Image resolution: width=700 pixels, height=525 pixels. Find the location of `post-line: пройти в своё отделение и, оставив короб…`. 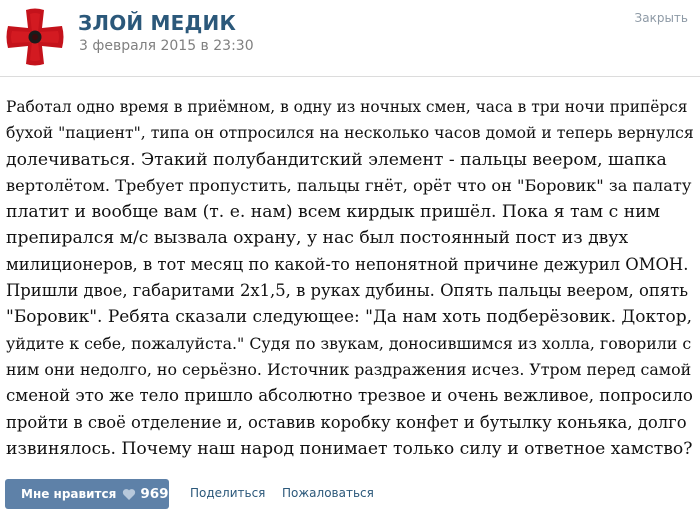

post-line: пройти в своё отделение и, оставив короб… is located at coordinates (346, 422).